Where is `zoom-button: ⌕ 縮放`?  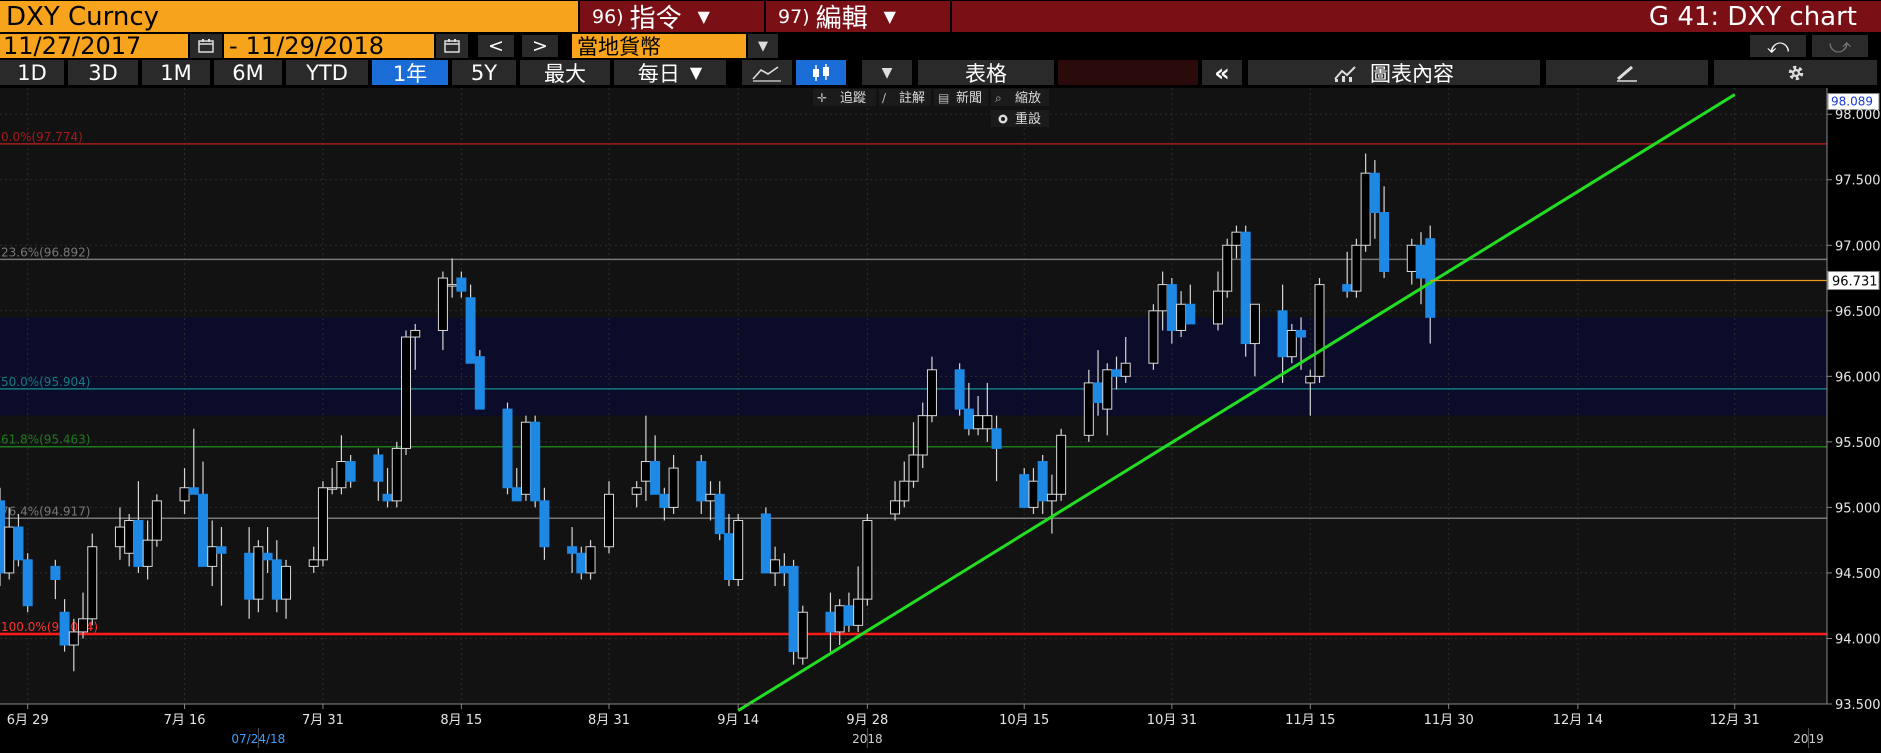 zoom-button: ⌕ 縮放 is located at coordinates (1020, 97).